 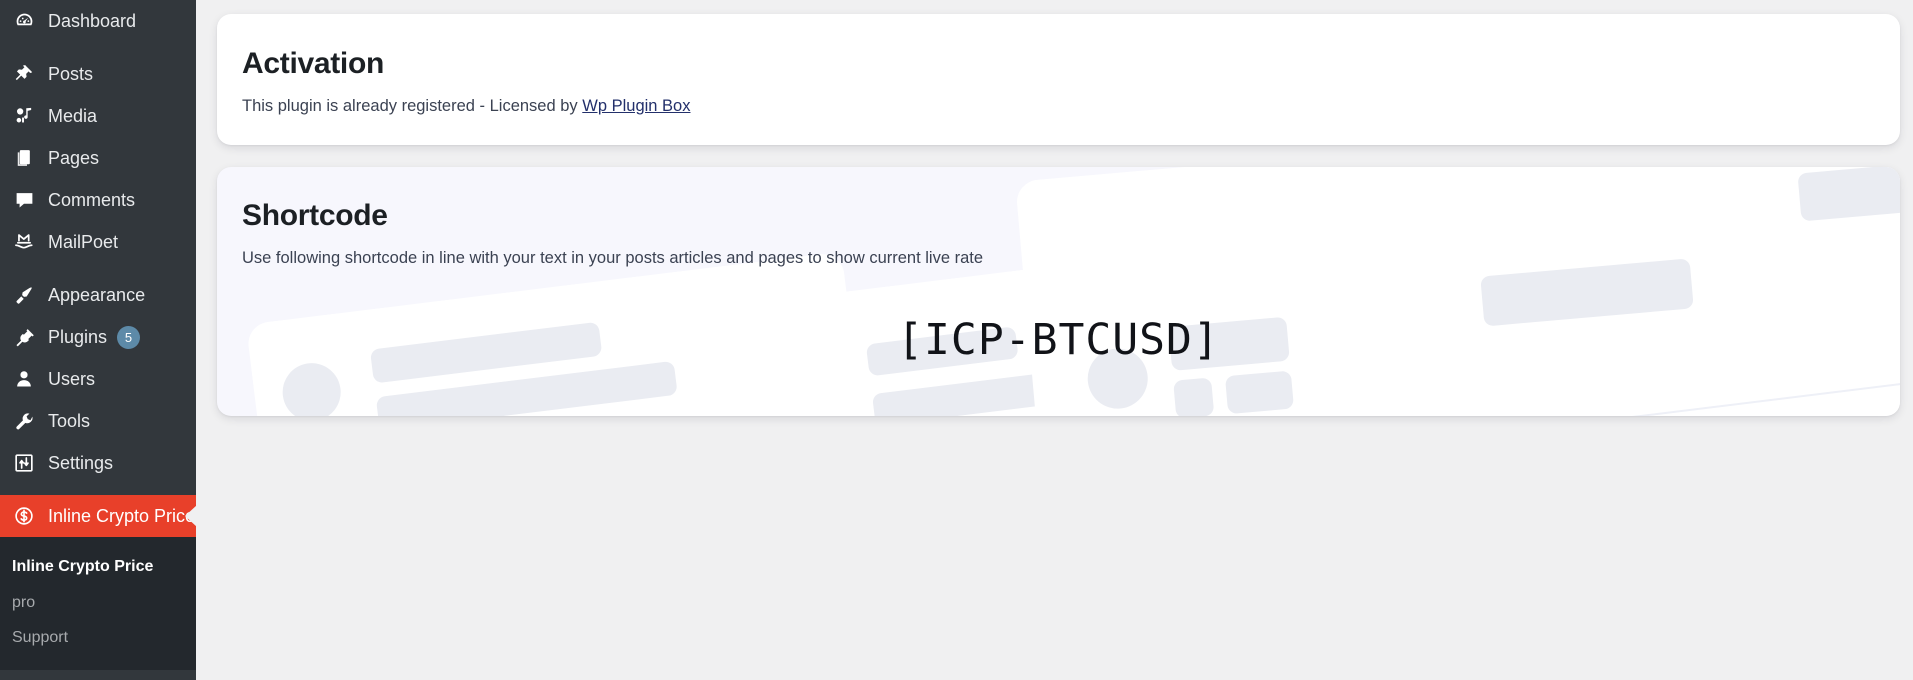 I want to click on pin-icon, so click(x=24, y=74).